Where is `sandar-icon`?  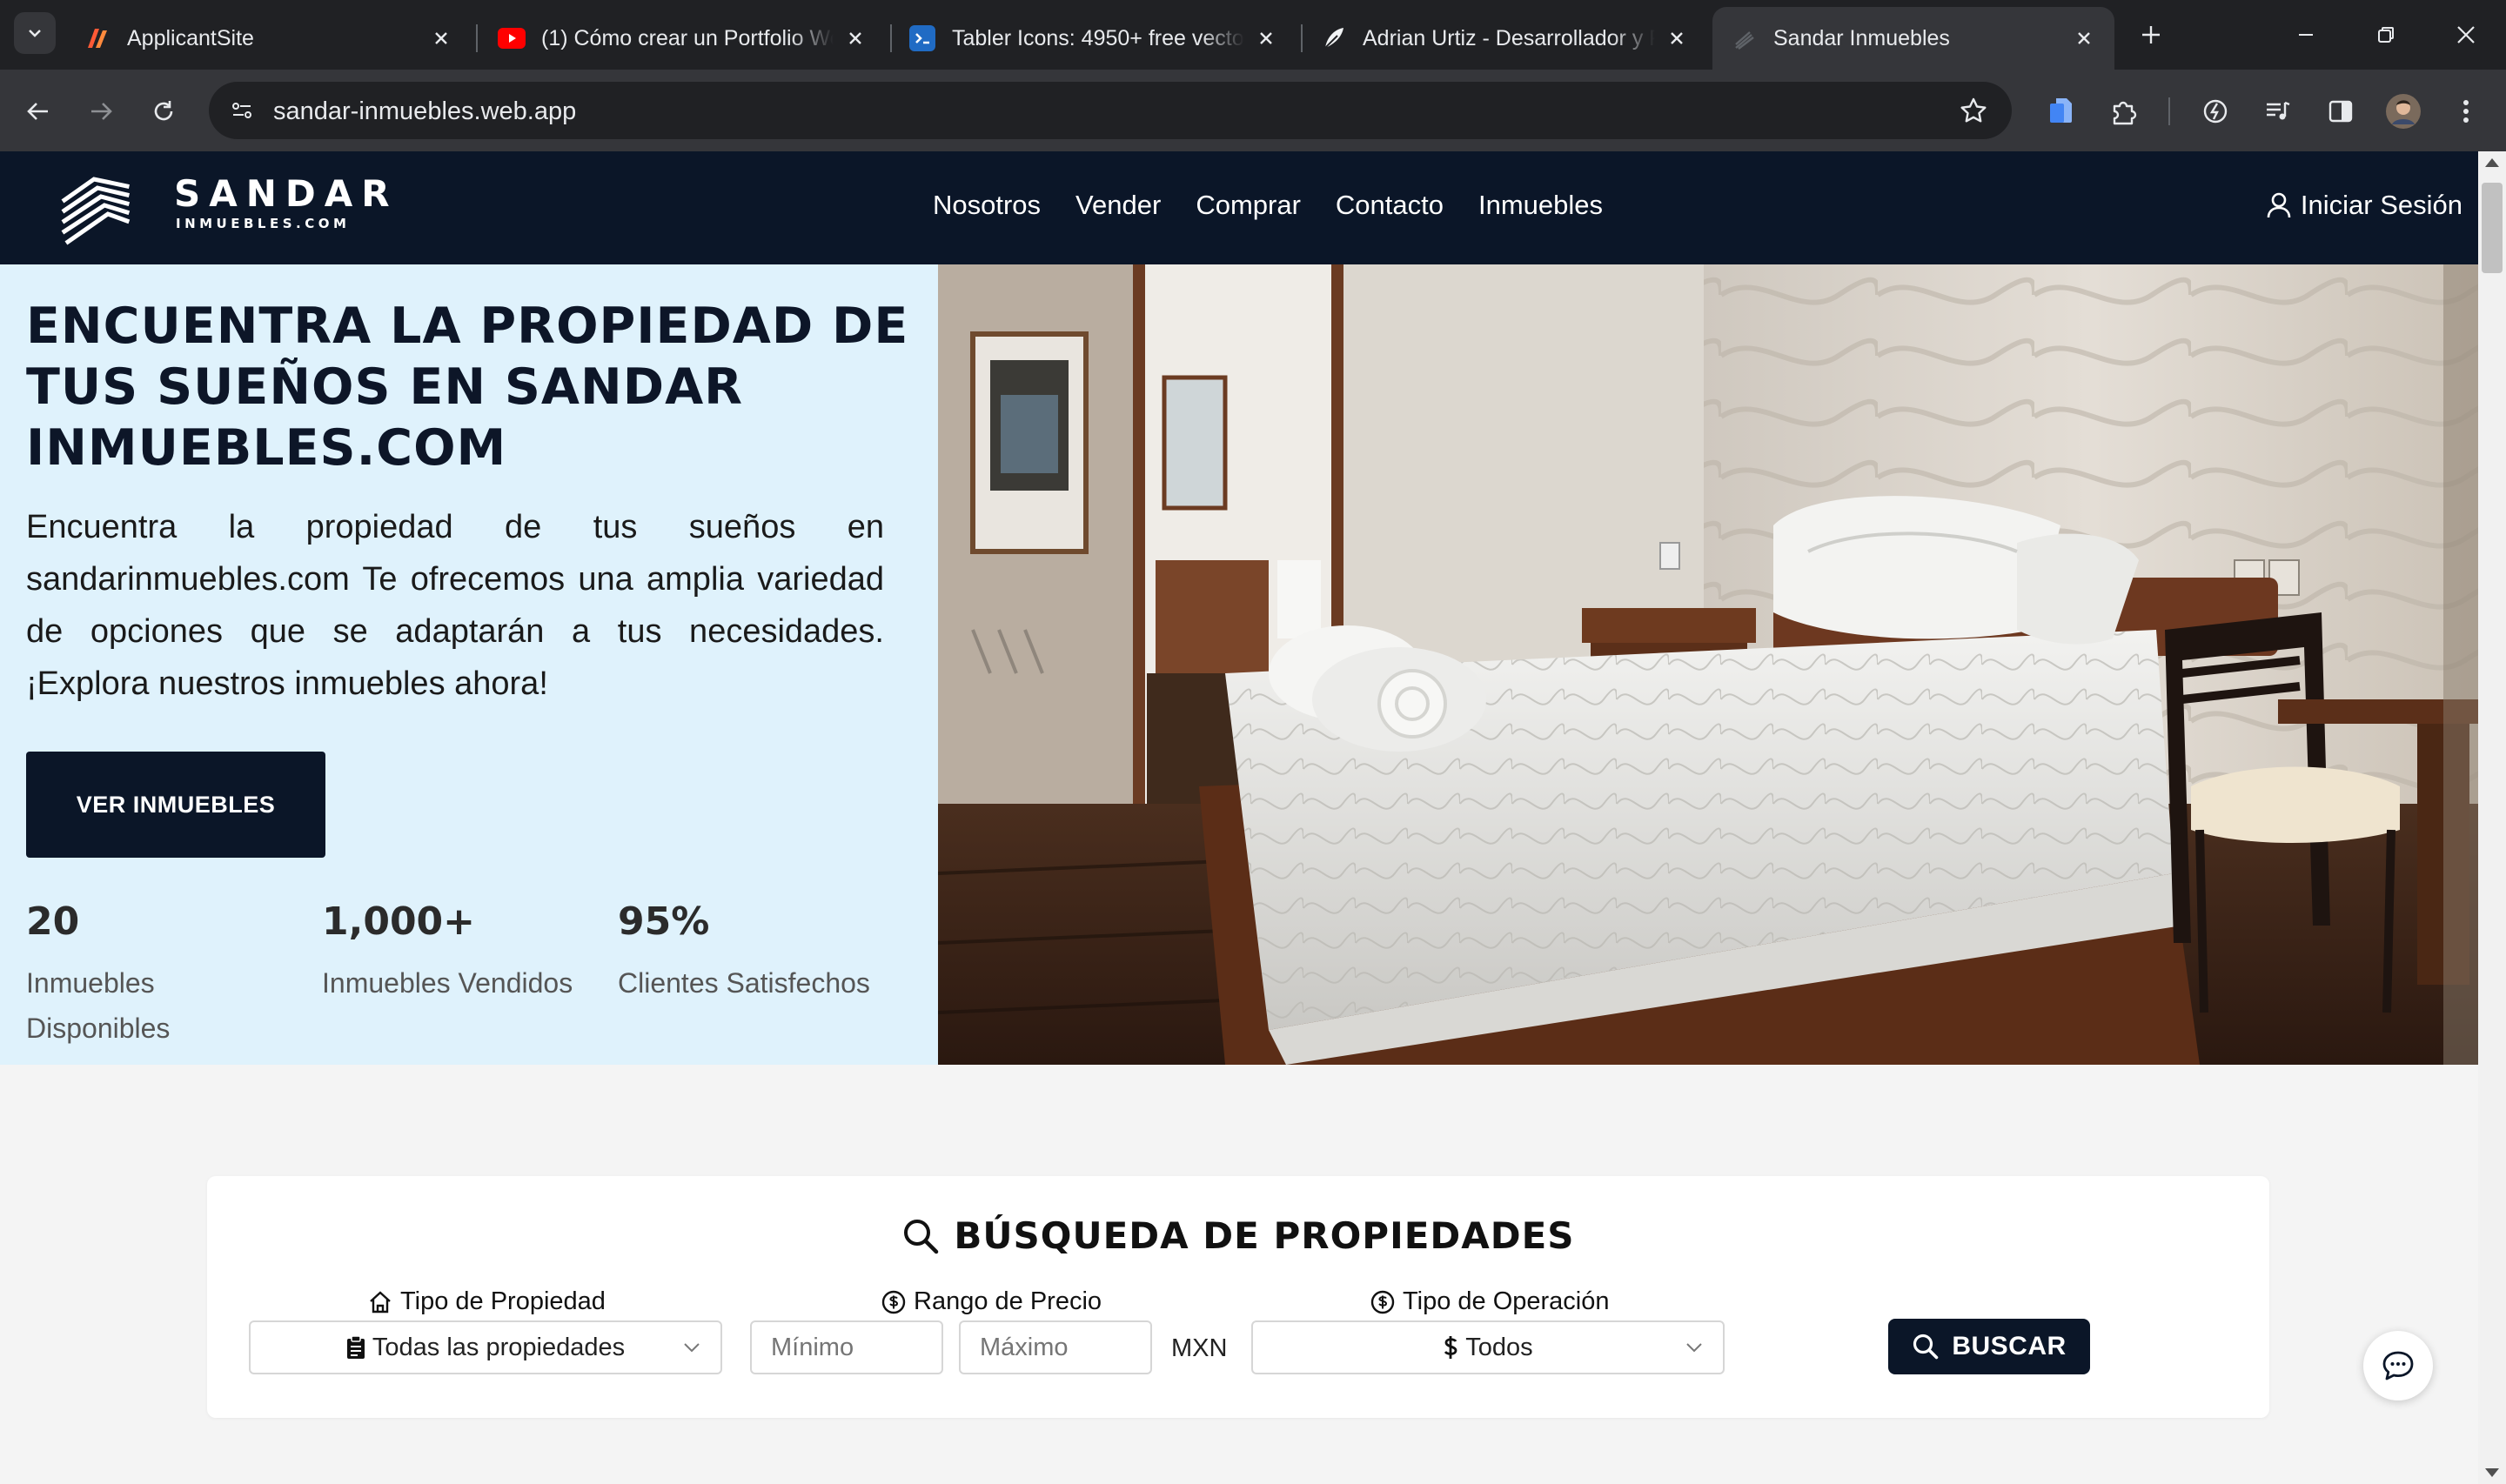 sandar-icon is located at coordinates (1744, 38).